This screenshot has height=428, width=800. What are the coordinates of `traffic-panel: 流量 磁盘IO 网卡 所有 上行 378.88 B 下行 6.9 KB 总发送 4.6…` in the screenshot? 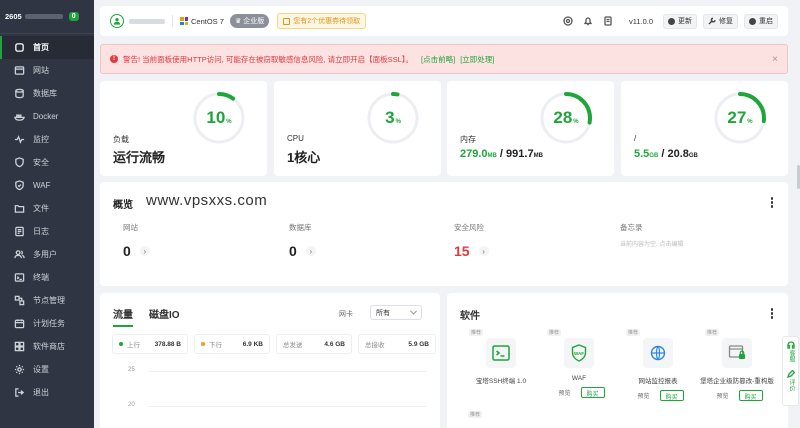 It's located at (270, 360).